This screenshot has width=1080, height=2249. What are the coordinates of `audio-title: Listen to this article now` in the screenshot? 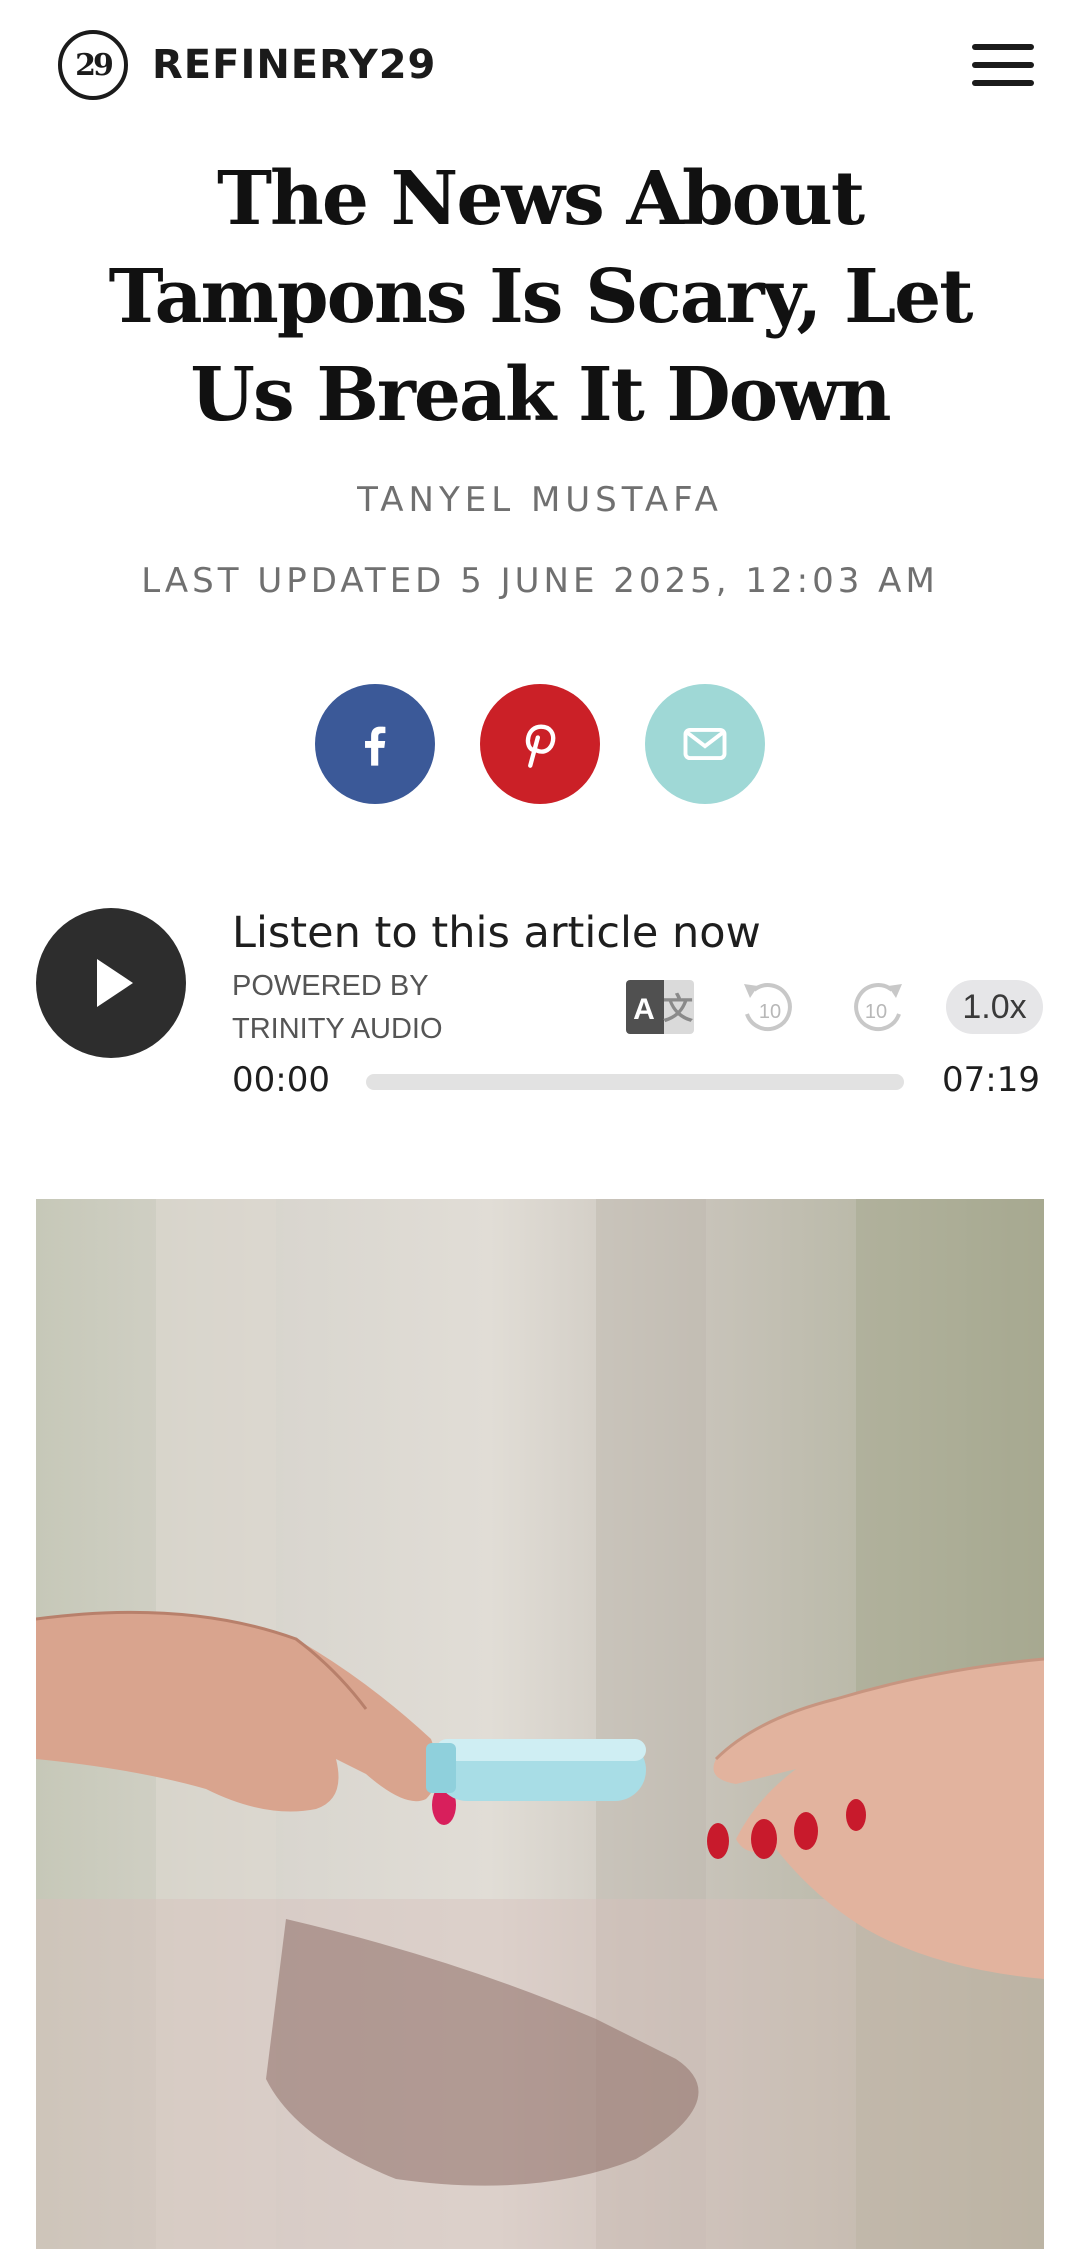 It's located at (496, 933).